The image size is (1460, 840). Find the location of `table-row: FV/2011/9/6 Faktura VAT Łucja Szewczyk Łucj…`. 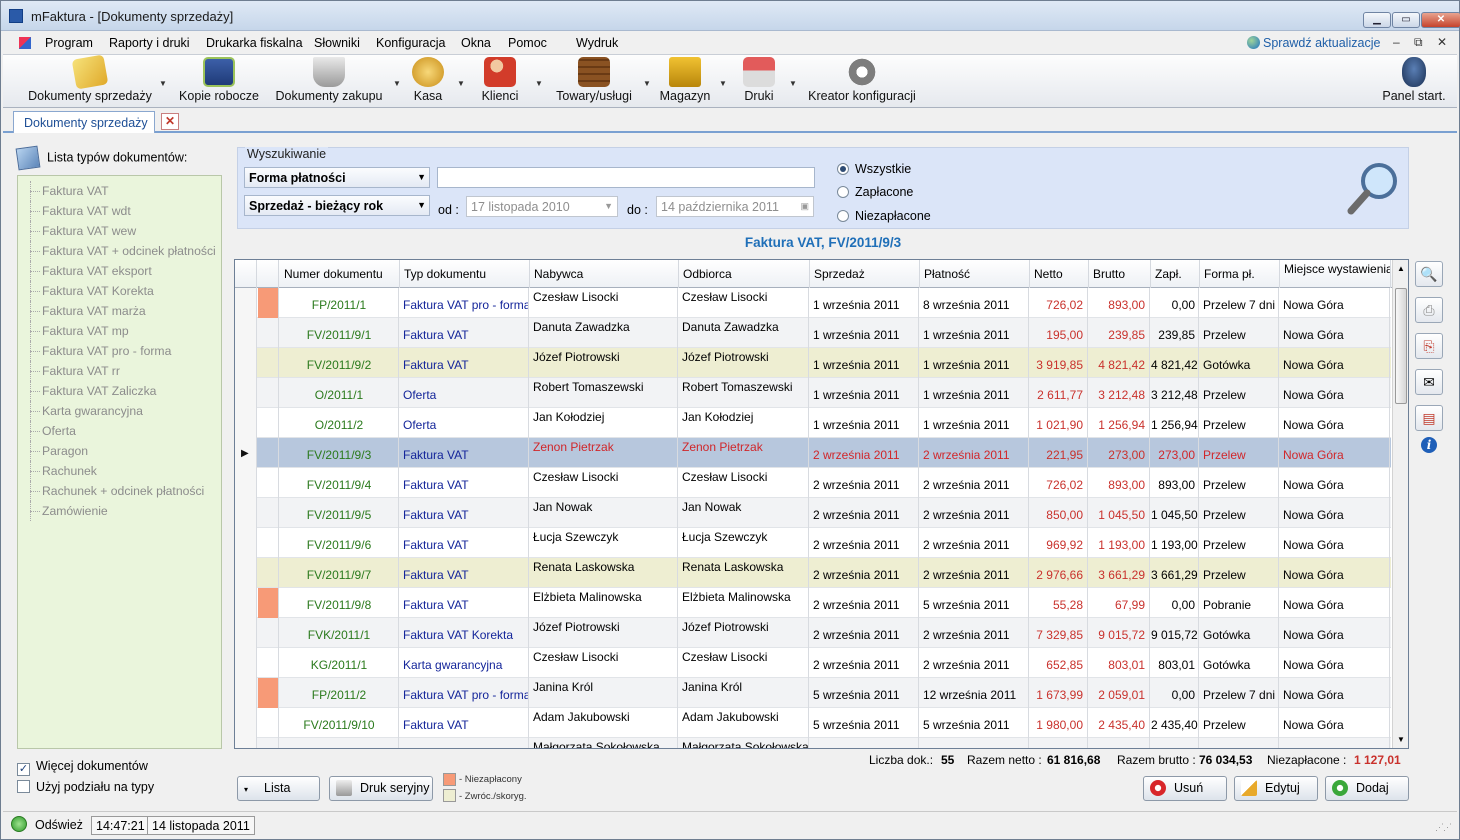

table-row: FV/2011/9/6 Faktura VAT Łucja Szewczyk Łucj… is located at coordinates (813, 543).